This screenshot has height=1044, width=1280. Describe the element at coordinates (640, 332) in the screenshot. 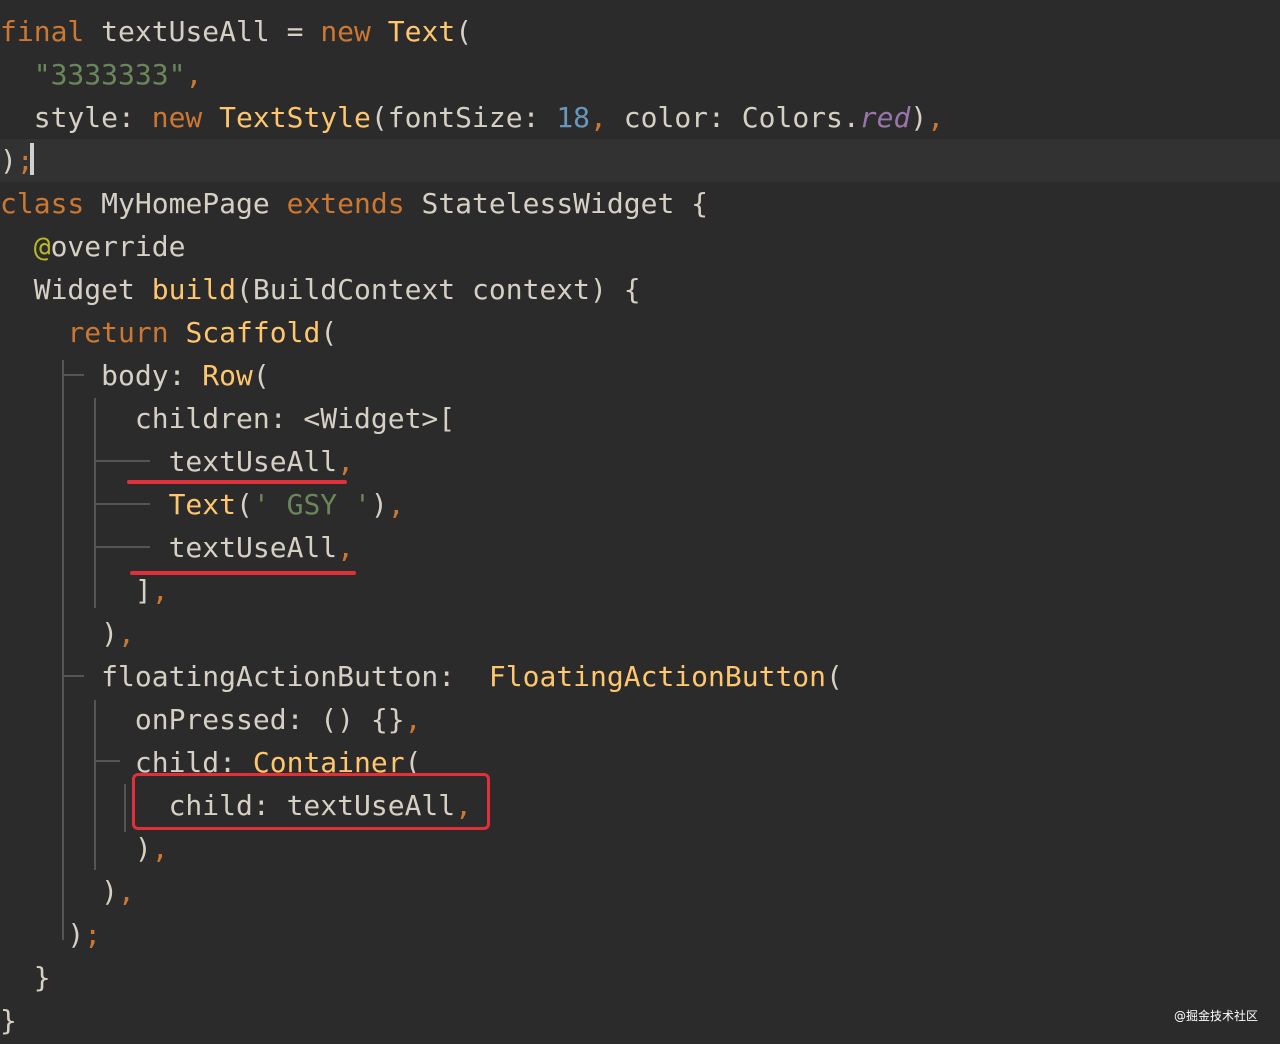

I see `code-line: return Scaffold(` at that location.